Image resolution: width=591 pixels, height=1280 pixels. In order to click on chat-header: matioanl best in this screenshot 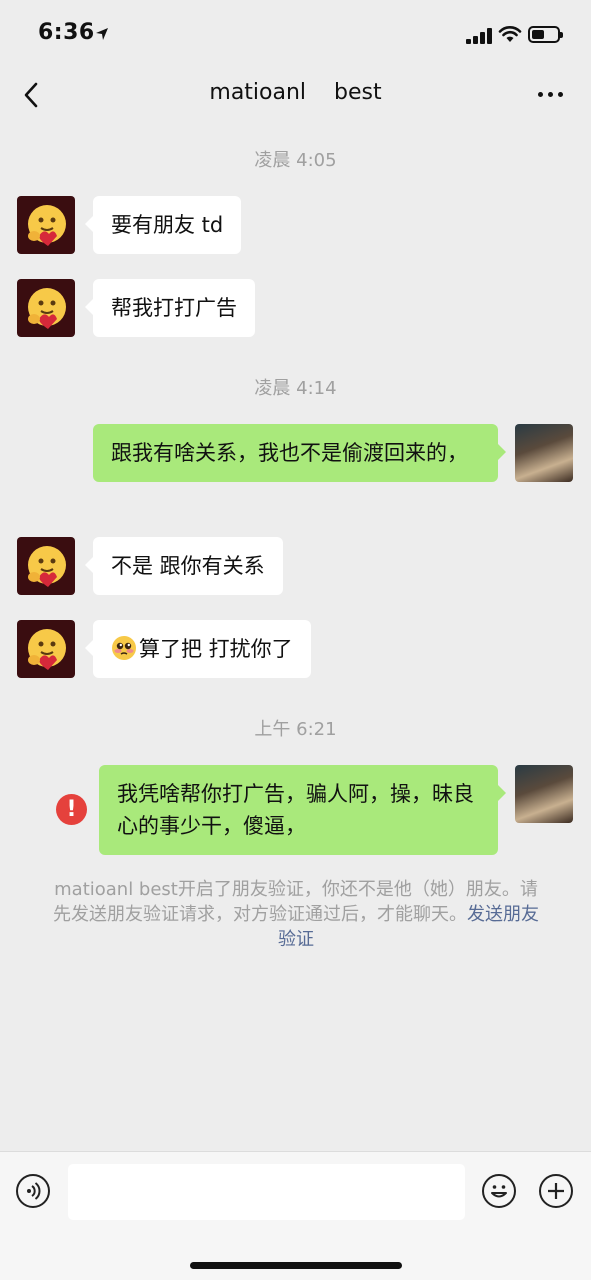, I will do `click(295, 96)`.